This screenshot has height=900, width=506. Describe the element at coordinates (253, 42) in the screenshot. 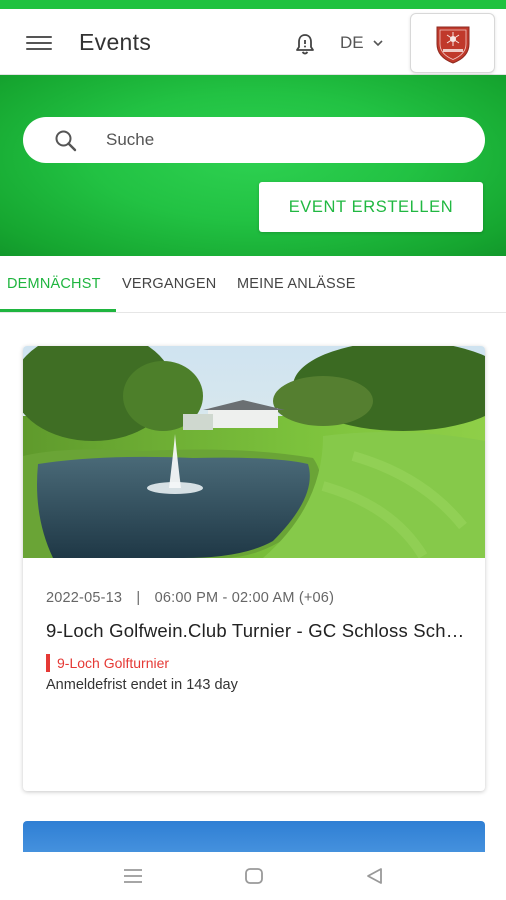

I see `app-bar: Events DE` at that location.